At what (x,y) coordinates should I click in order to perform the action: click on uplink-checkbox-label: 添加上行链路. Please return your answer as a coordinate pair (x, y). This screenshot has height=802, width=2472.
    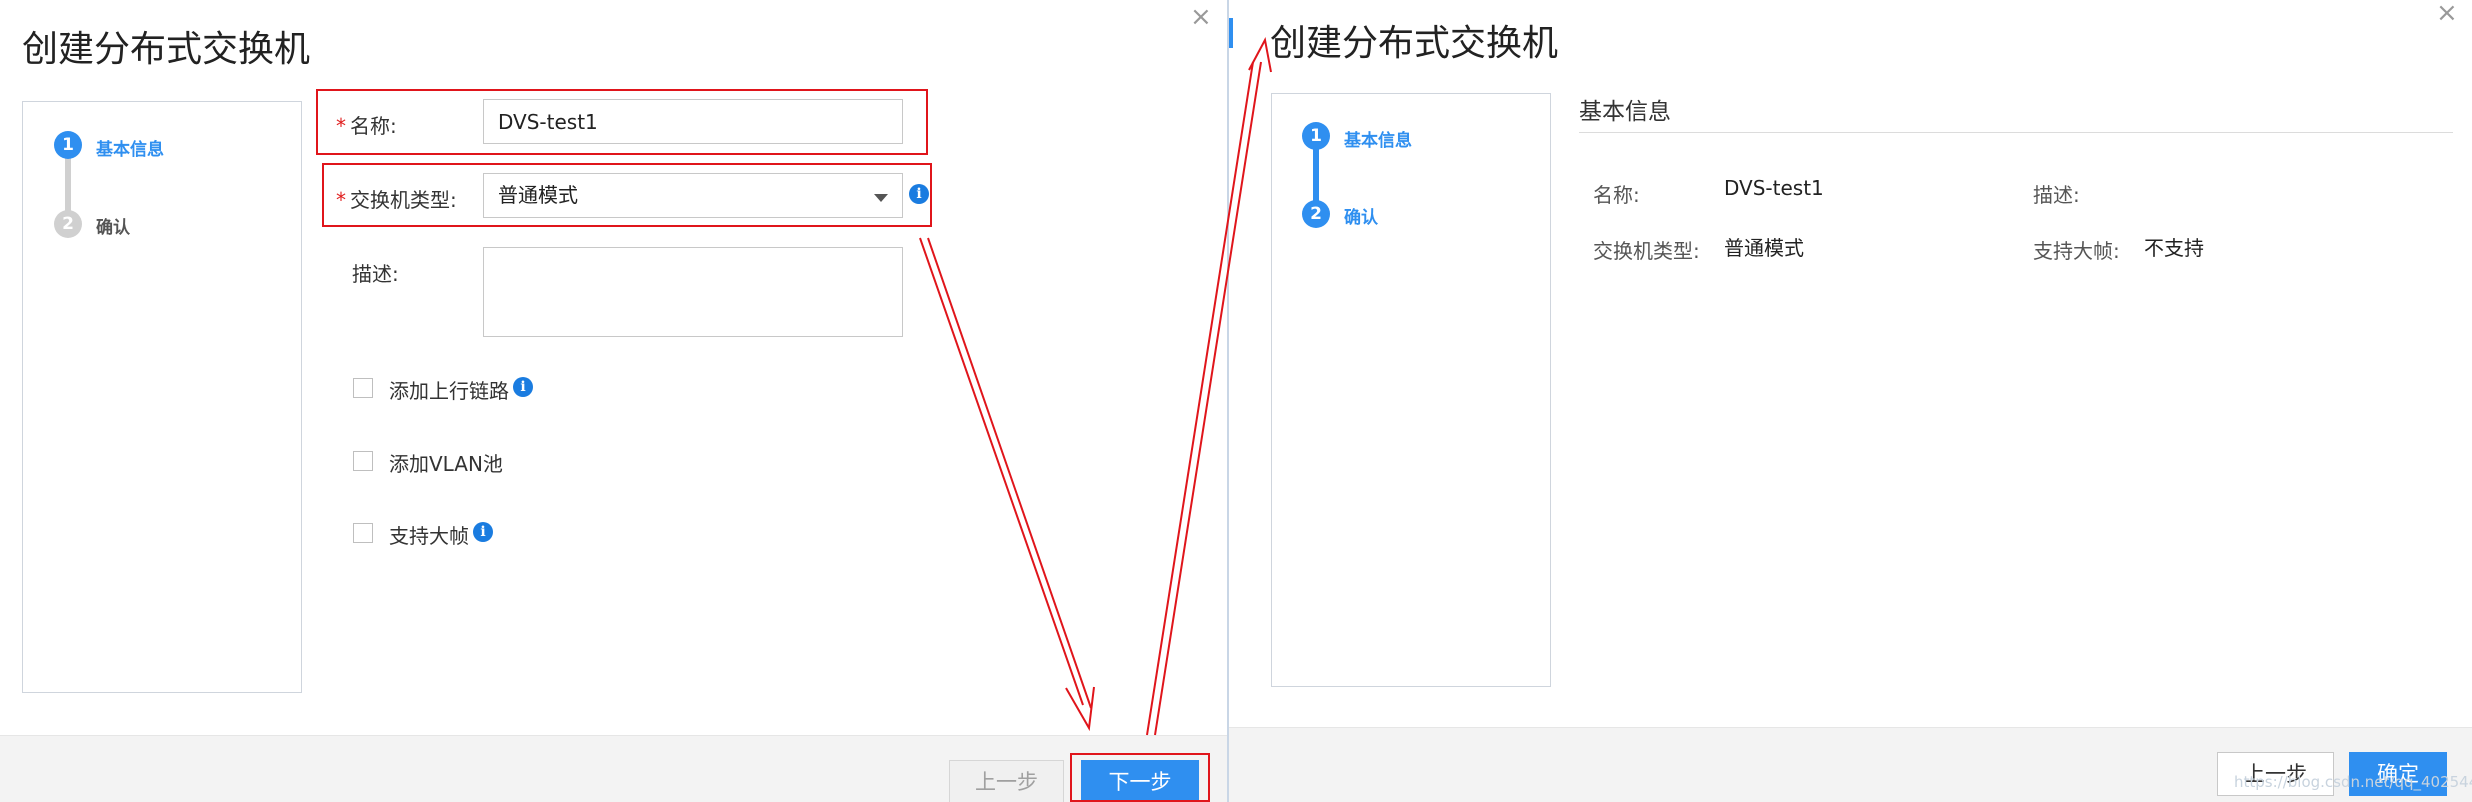
    Looking at the image, I should click on (449, 391).